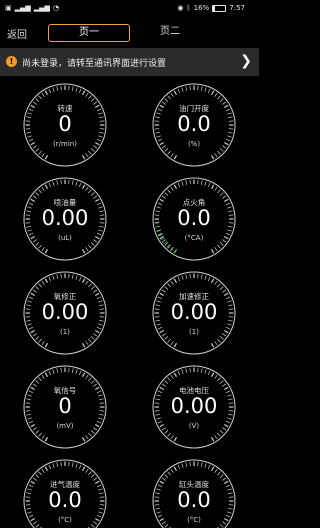 This screenshot has height=528, width=320. Describe the element at coordinates (17, 33) in the screenshot. I see `back-button: 返回` at that location.